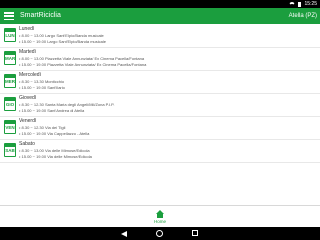 This screenshot has height=240, width=320. What do you see at coordinates (54, 150) in the screenshot?
I see `schedule-line: • 8.30 ~ 13.00 Via delle Mimose/Edicola` at bounding box center [54, 150].